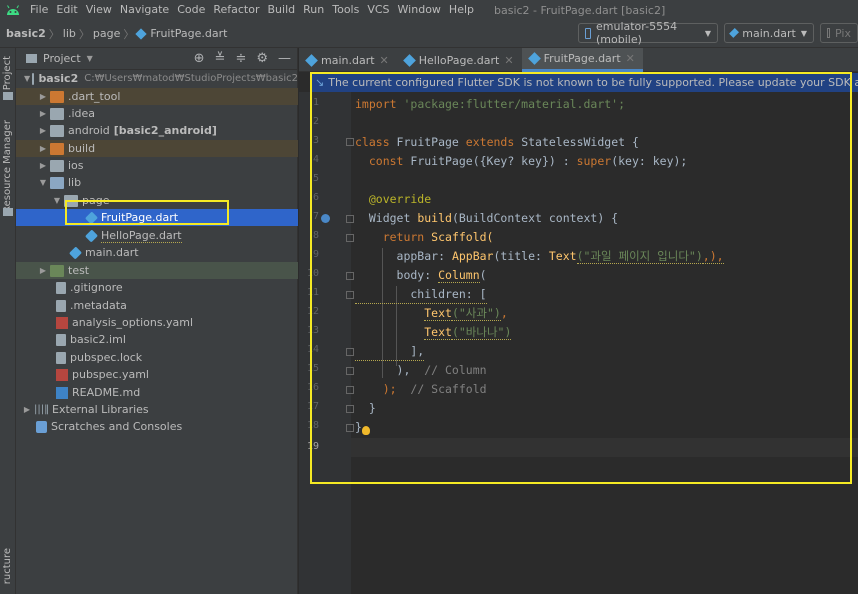 Image resolution: width=858 pixels, height=594 pixels. Describe the element at coordinates (98, 339) in the screenshot. I see `tree-item-label: basic2.iml` at that location.